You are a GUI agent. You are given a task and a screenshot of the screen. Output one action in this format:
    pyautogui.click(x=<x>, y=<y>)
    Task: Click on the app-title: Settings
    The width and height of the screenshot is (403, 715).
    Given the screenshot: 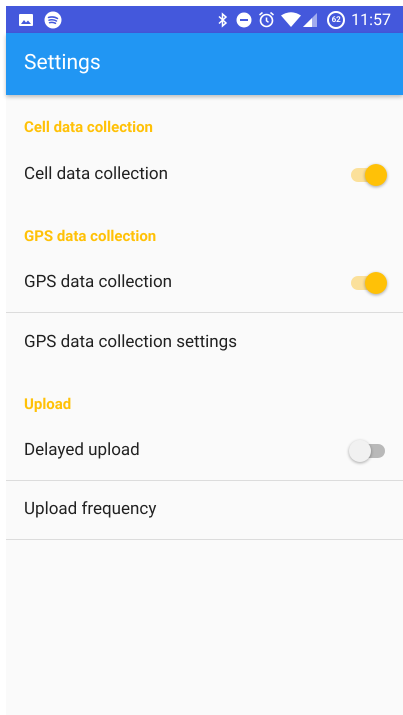 What is the action you would take?
    pyautogui.click(x=62, y=64)
    